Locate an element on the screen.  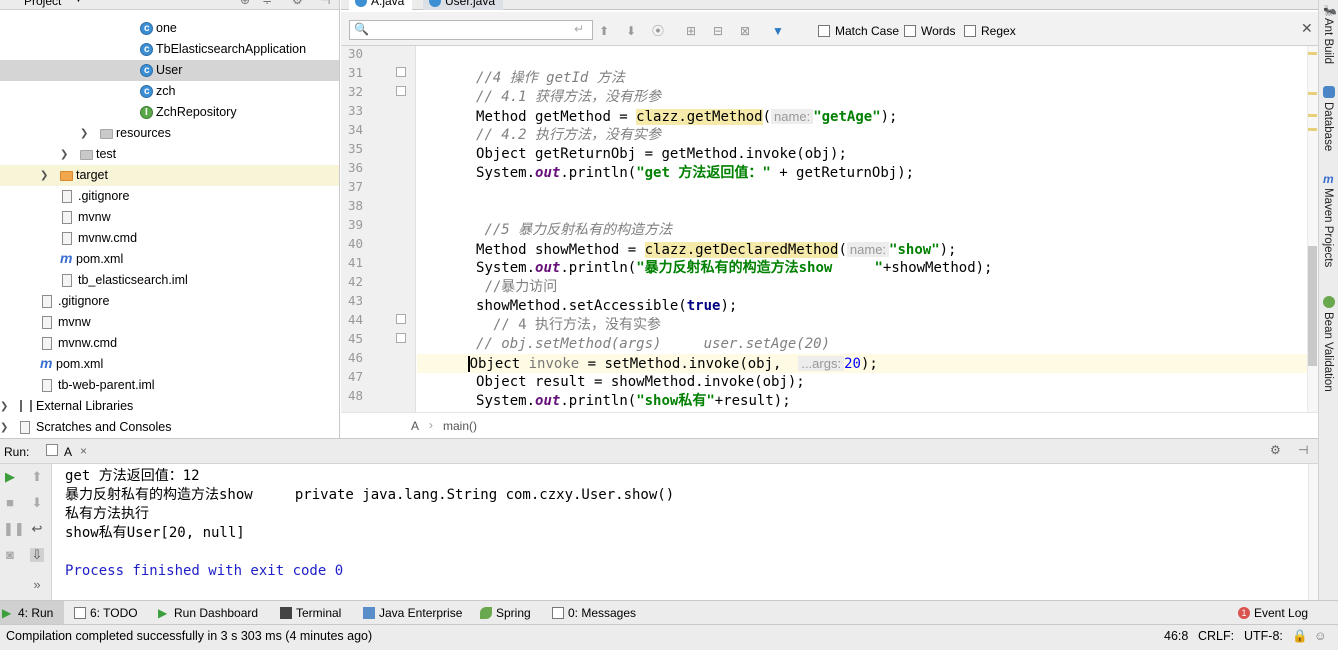
inspector-icon: ☺ is located at coordinates (1320, 636).